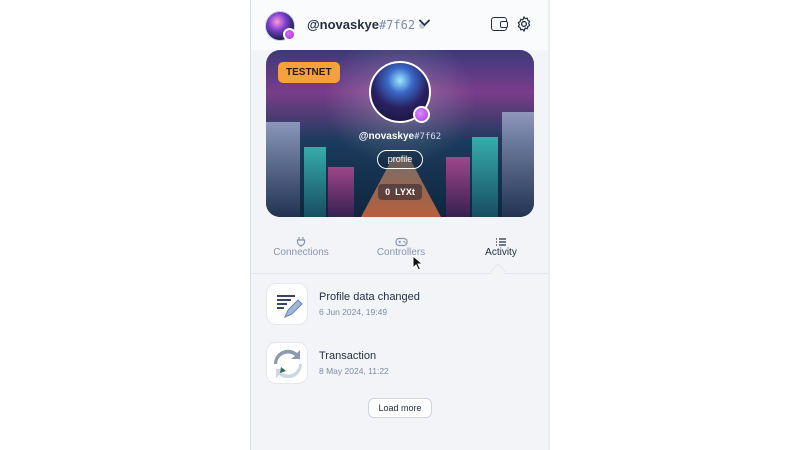 Image resolution: width=800 pixels, height=450 pixels. What do you see at coordinates (400, 408) in the screenshot?
I see `load-more-button: Load more` at bounding box center [400, 408].